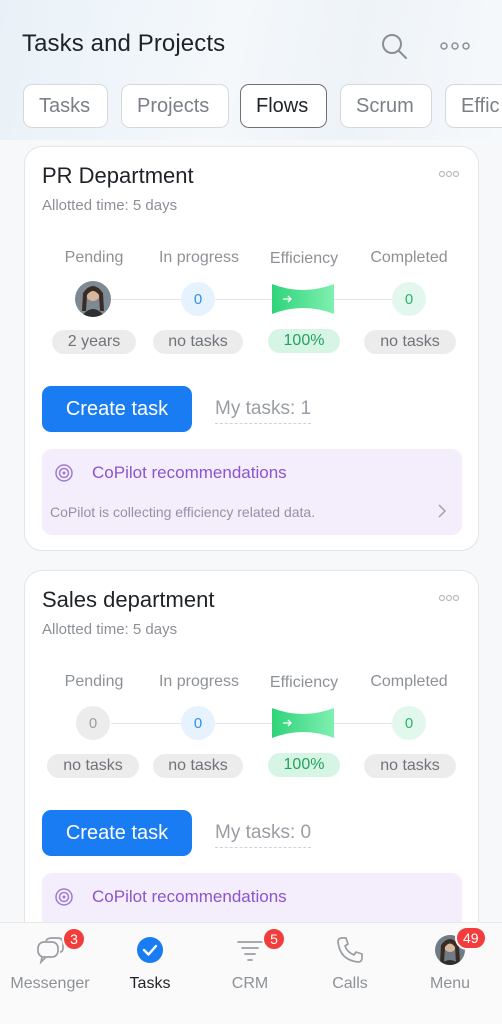 This screenshot has height=1024, width=502. What do you see at coordinates (74, 939) in the screenshot?
I see `messenger-badge: 3` at bounding box center [74, 939].